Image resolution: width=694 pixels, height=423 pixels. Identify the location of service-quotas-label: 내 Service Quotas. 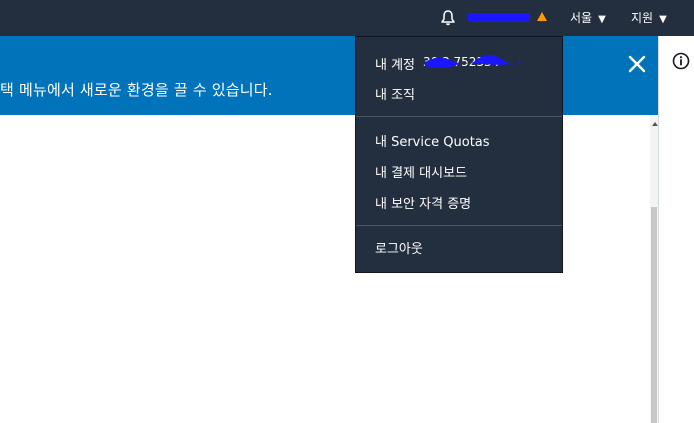
(432, 142).